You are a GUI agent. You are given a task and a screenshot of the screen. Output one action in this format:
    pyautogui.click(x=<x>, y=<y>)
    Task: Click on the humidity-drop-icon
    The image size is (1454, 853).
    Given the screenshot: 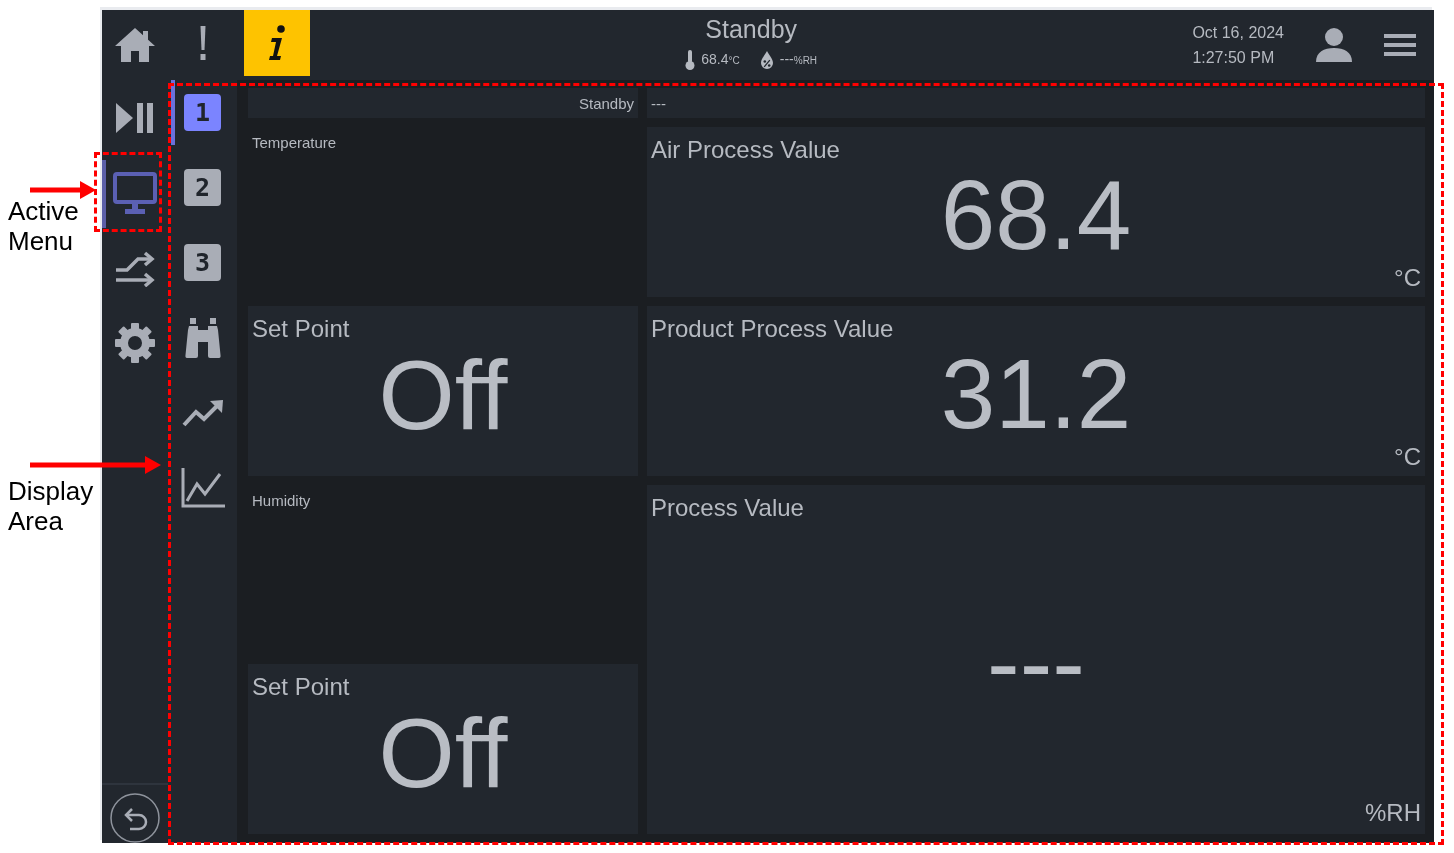 What is the action you would take?
    pyautogui.click(x=766, y=60)
    